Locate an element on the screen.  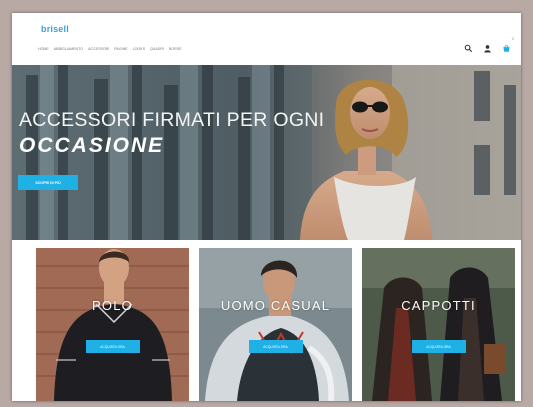
category-button-cappotti: Acquista ora is located at coordinates (438, 346).